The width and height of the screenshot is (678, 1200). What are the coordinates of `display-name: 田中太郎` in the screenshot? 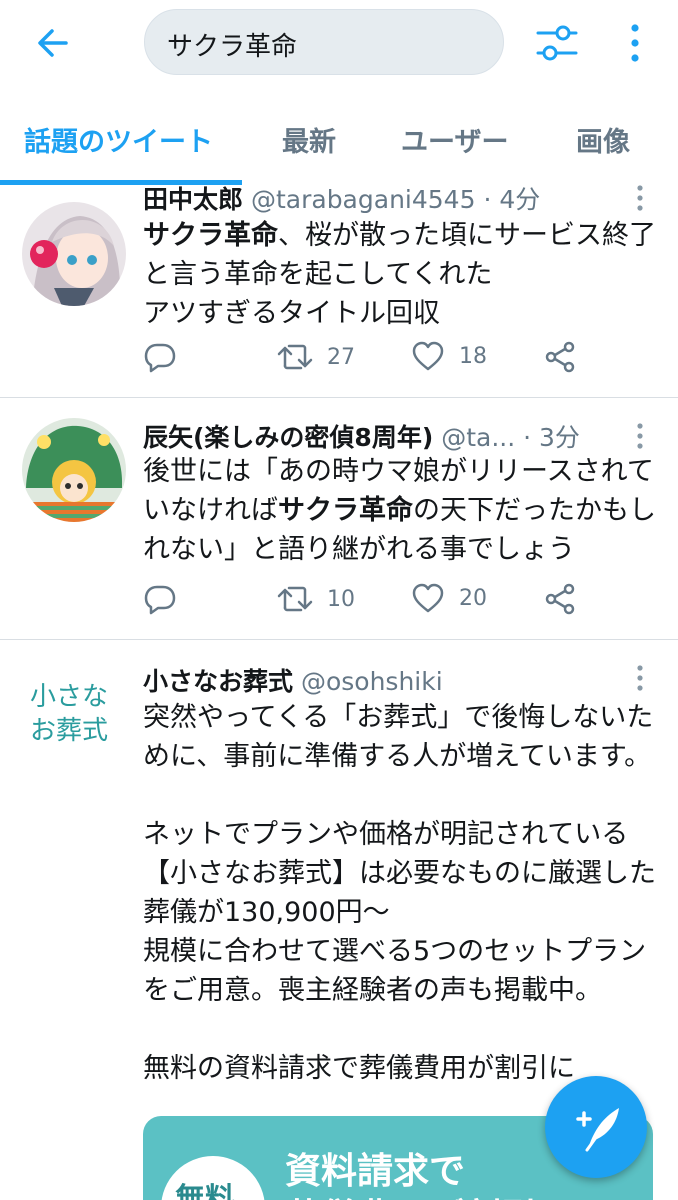 It's located at (193, 199).